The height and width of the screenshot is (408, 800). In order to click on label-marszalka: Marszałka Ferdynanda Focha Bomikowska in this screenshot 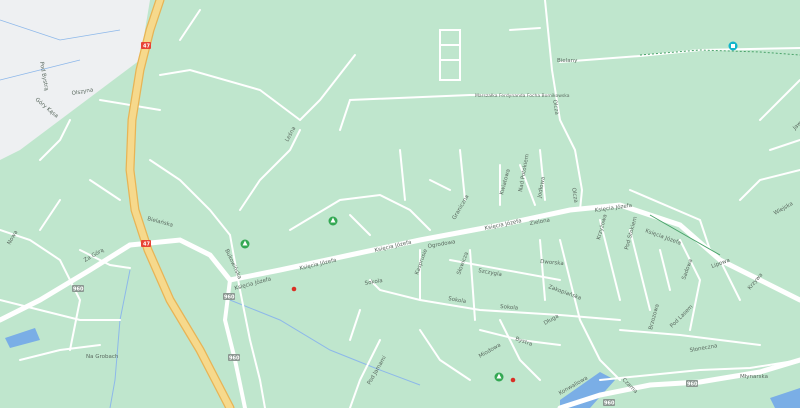, I will do `click(522, 96)`.